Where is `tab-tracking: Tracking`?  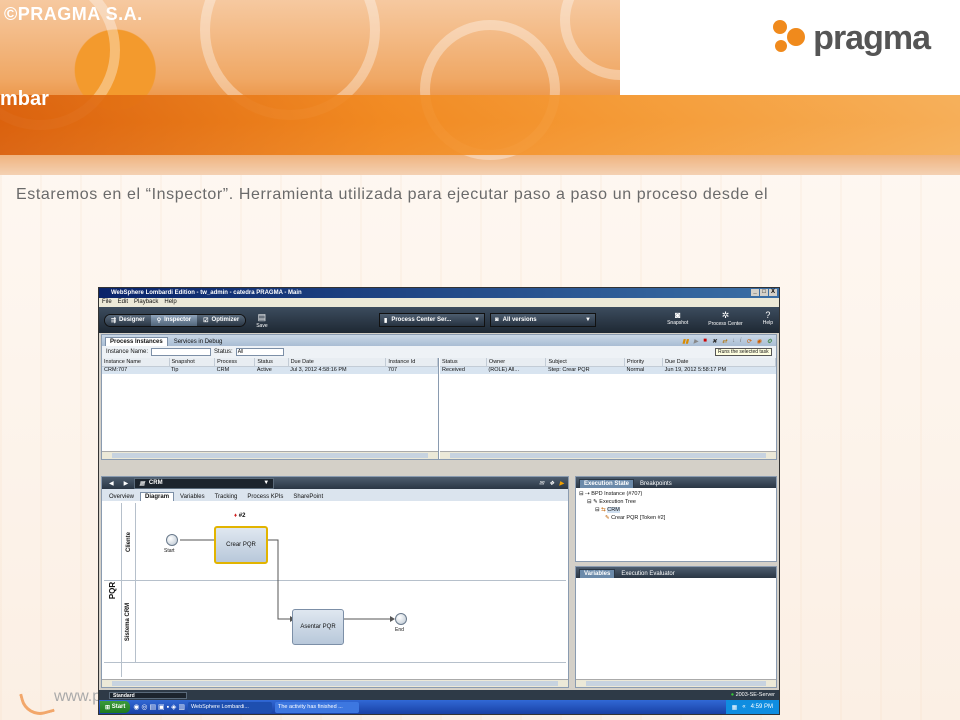
tab-tracking: Tracking is located at coordinates (226, 497).